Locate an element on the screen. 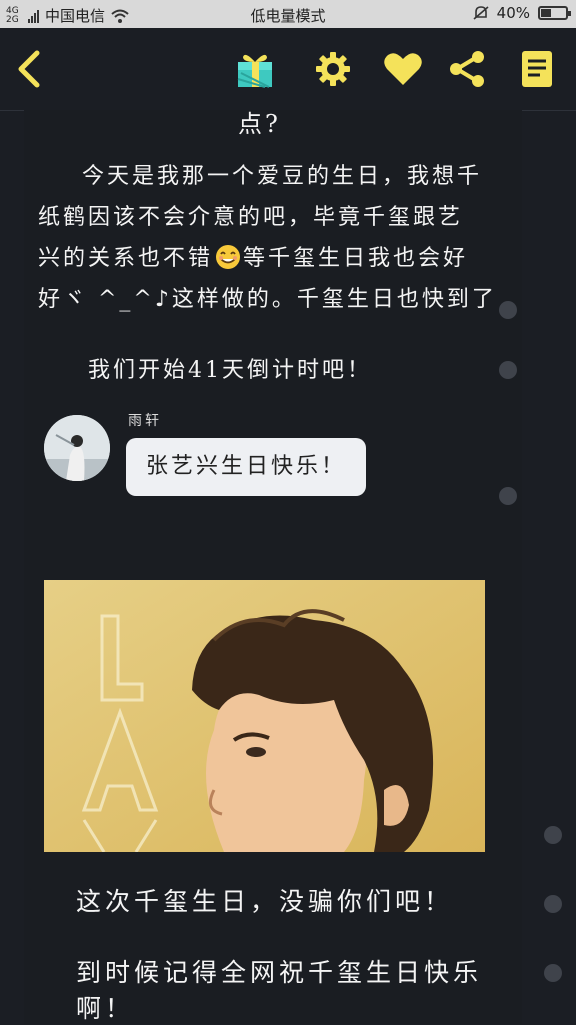 Image resolution: width=576 pixels, height=1025 pixels. smile-emoji-icon is located at coordinates (228, 257).